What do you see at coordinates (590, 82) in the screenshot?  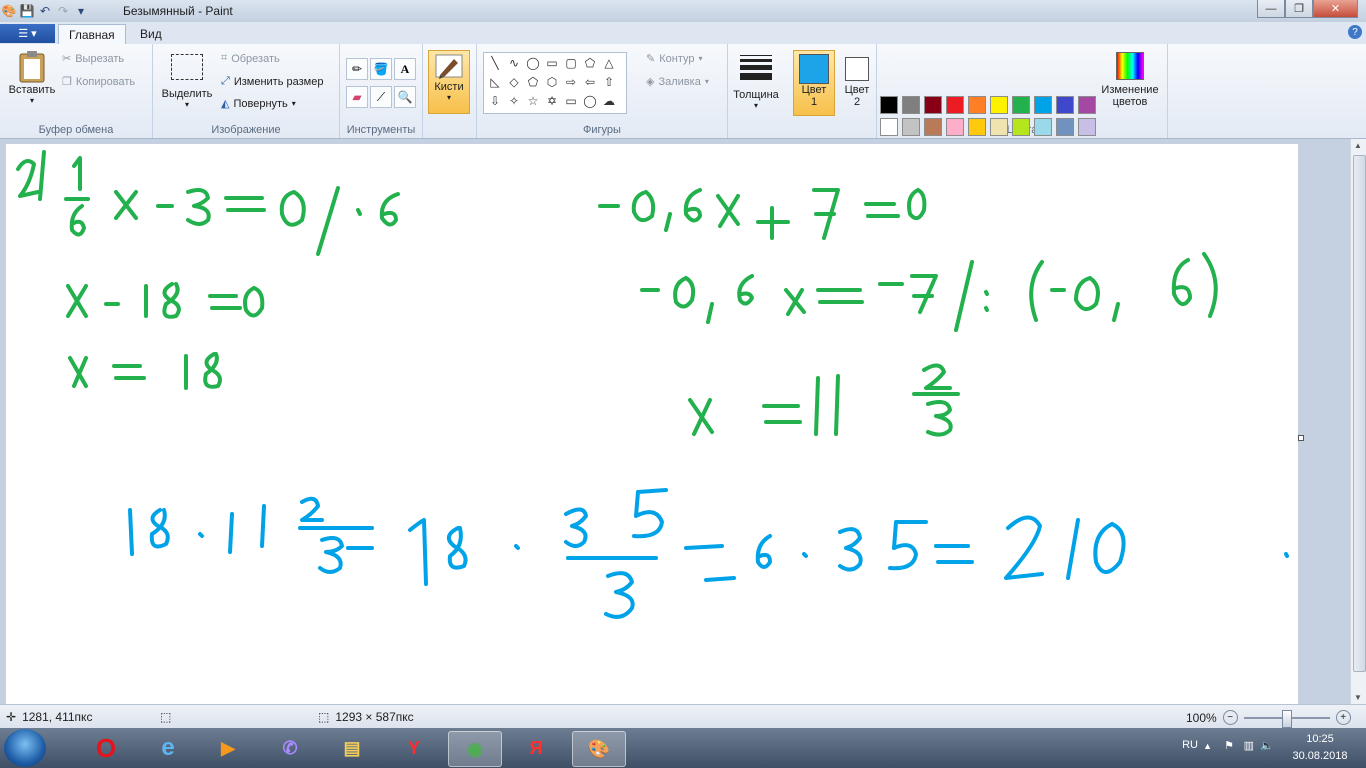 I see `left-arrow-shape-icon: ⇦` at bounding box center [590, 82].